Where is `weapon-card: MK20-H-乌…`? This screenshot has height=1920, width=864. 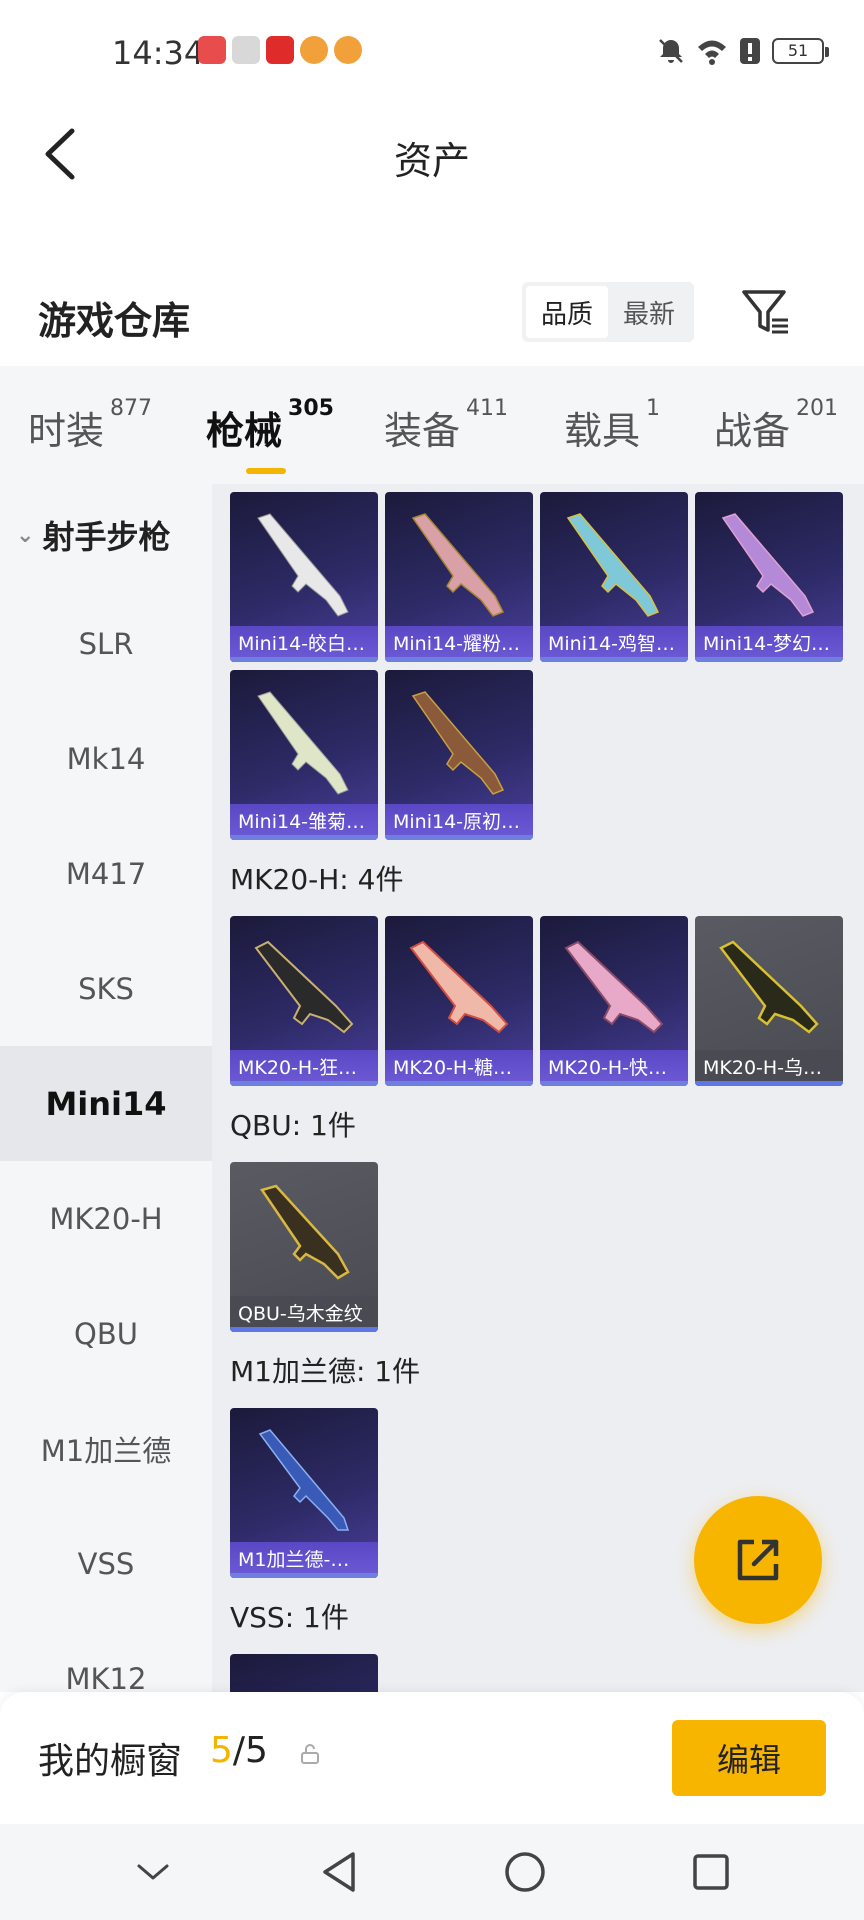
weapon-card: MK20-H-乌… is located at coordinates (769, 1001).